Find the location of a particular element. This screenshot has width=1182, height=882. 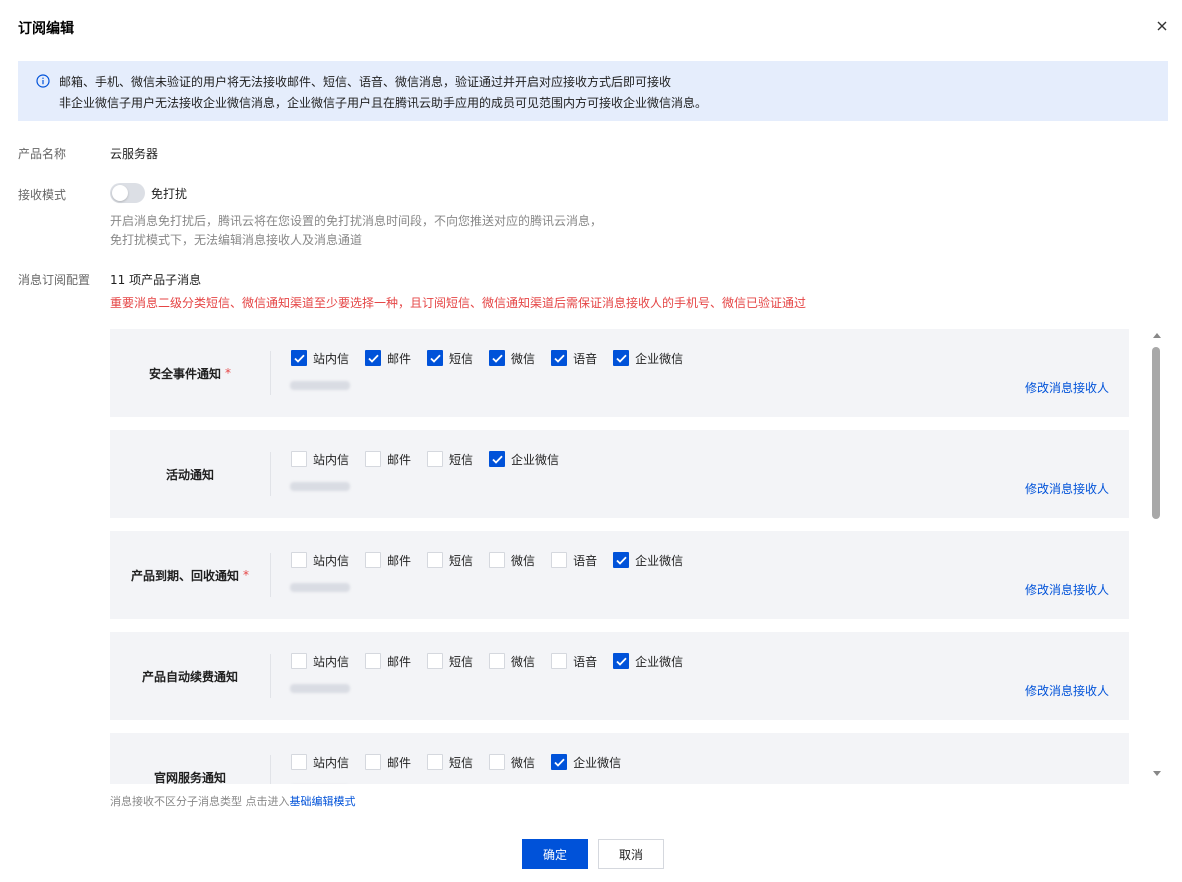

subscription-card: 产品到期、回收通知 * 站内信 邮件 短信 微信 语音 企业微信修改消息接收人 is located at coordinates (619, 575).